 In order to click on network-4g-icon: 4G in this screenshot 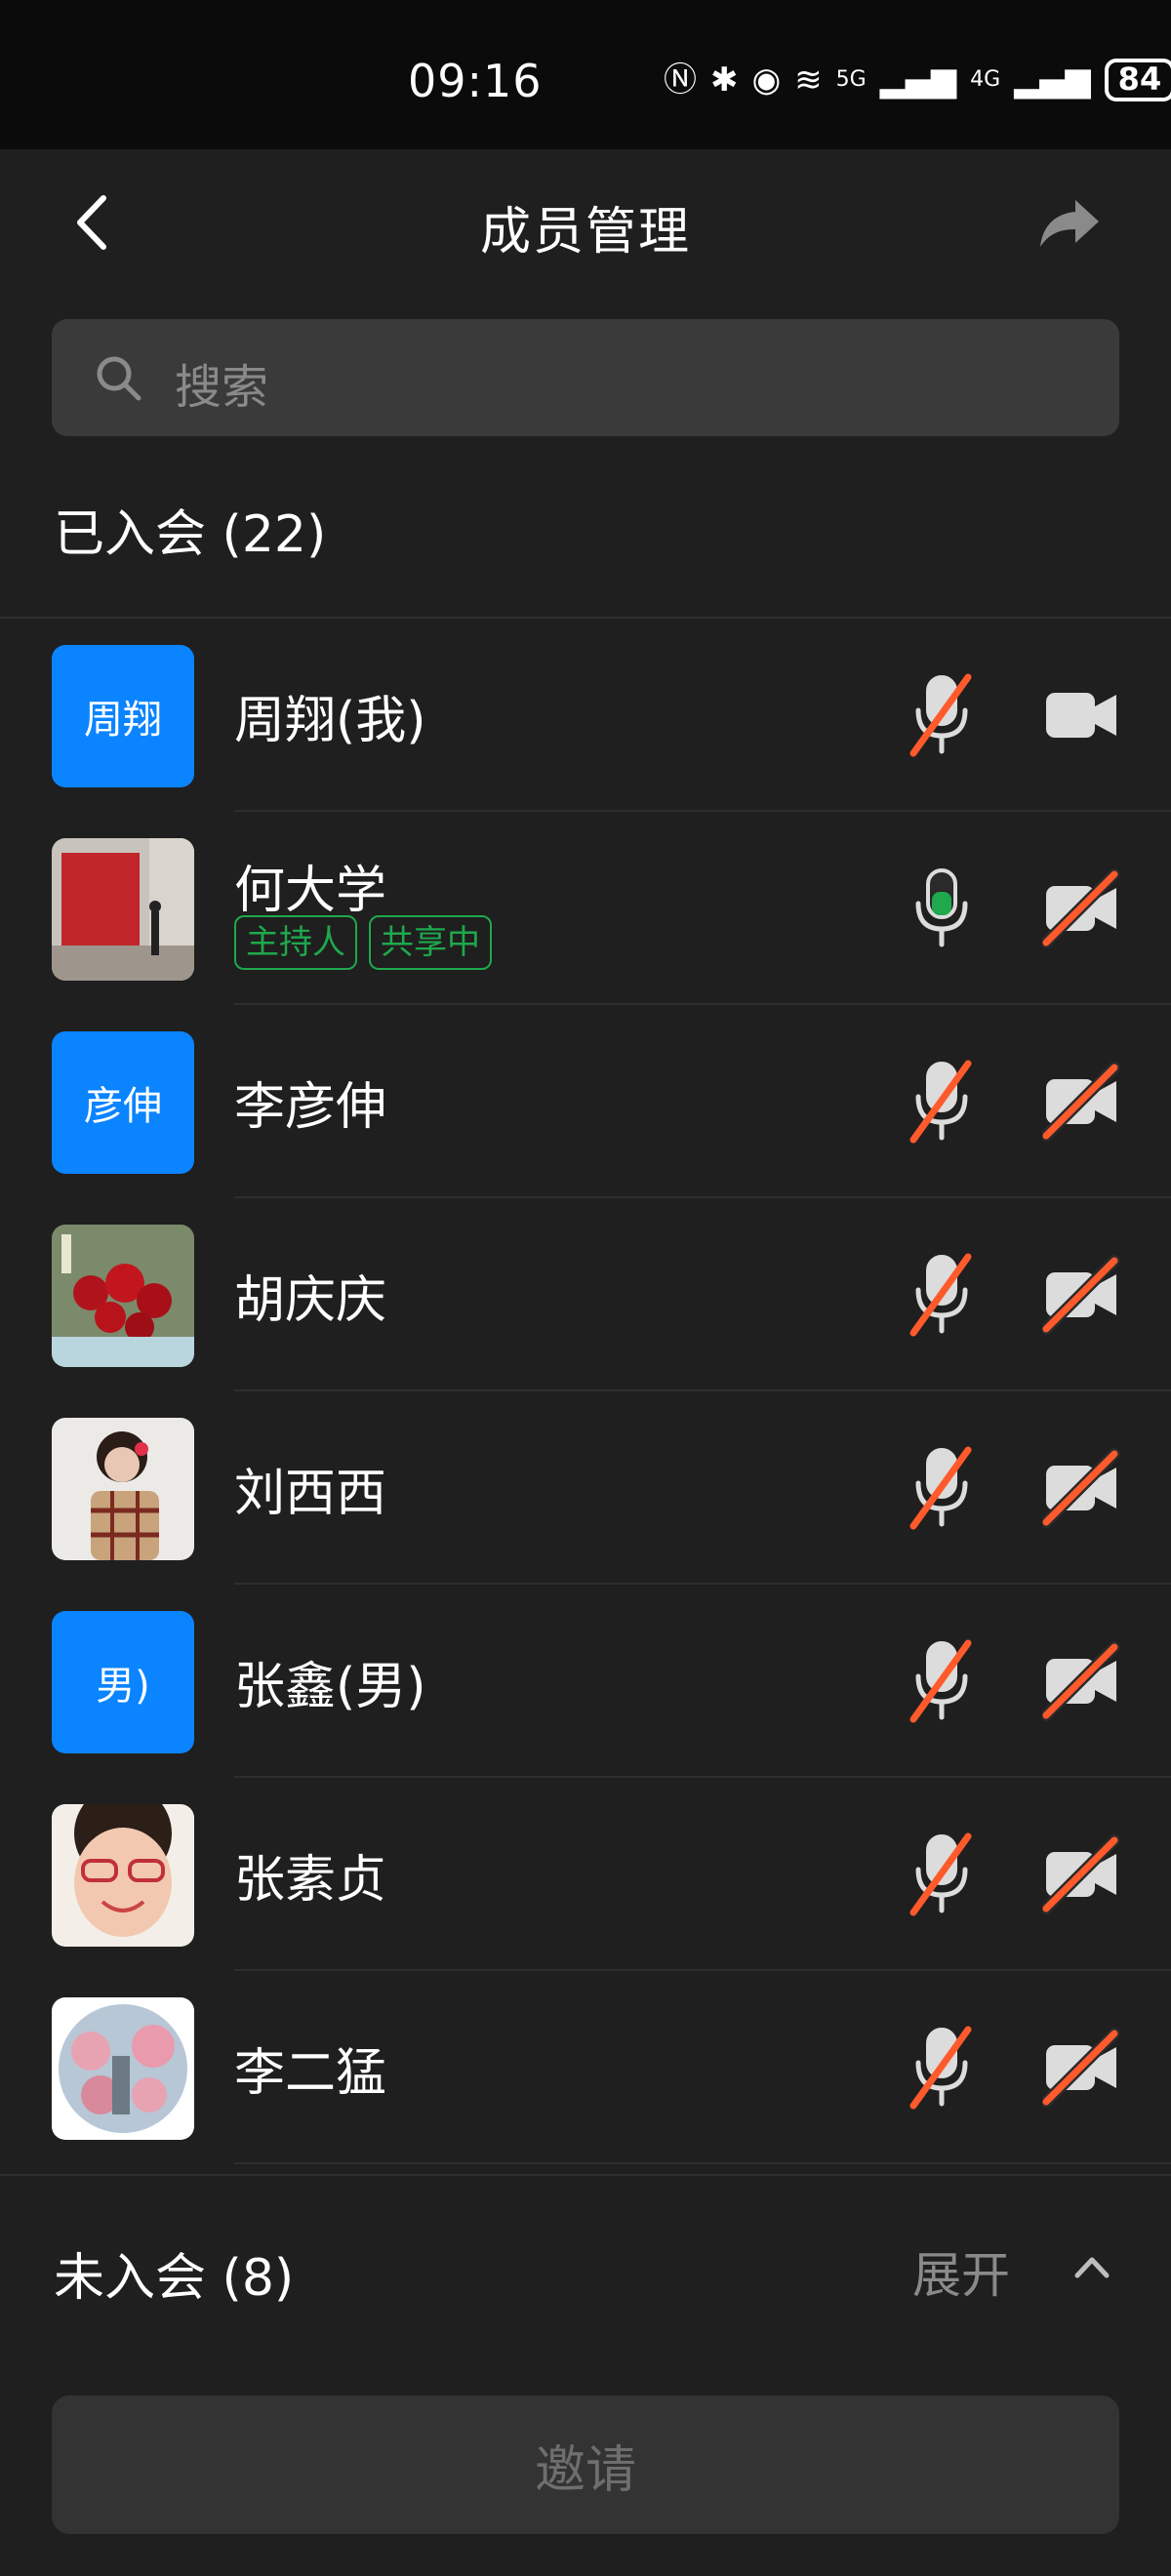, I will do `click(985, 79)`.